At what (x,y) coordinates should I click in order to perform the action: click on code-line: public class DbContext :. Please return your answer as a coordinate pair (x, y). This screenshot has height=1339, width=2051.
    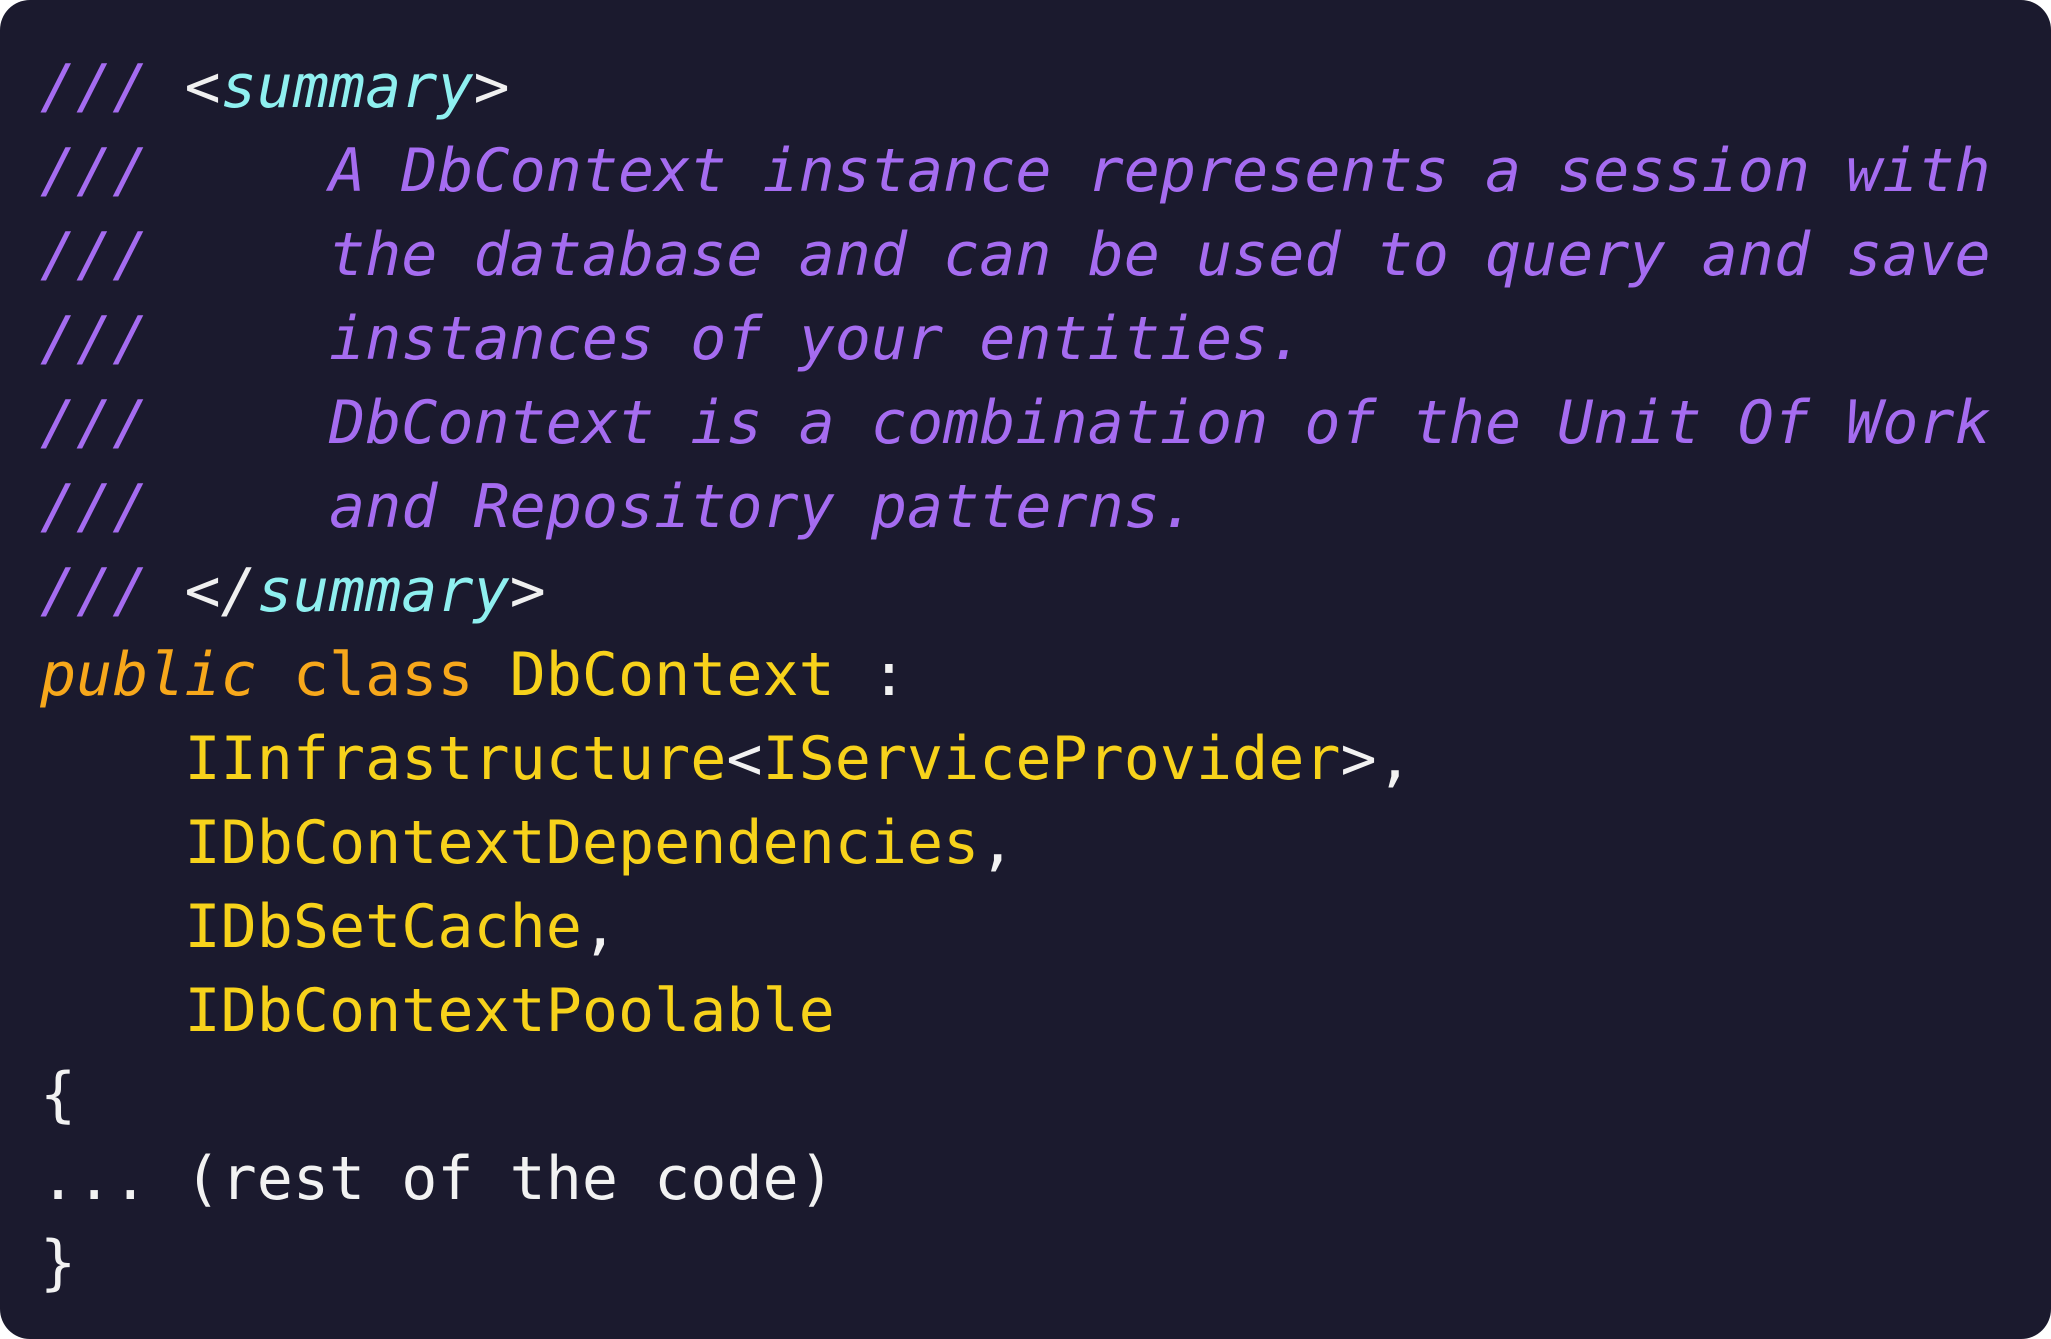
    Looking at the image, I should click on (1015, 675).